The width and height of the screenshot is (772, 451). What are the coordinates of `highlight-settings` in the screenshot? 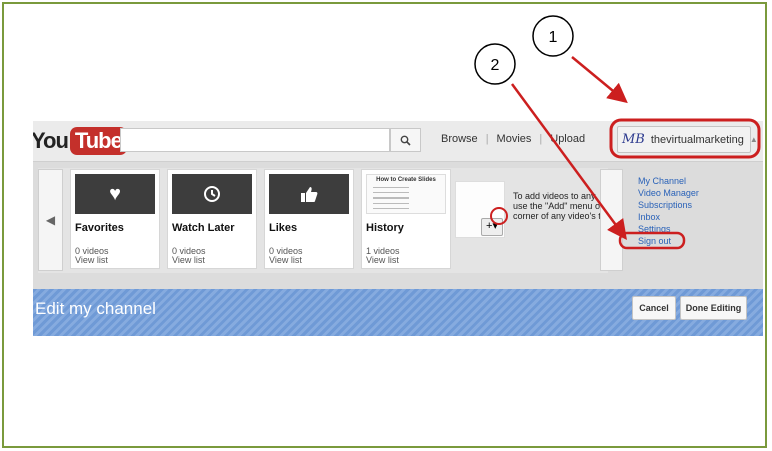 It's located at (652, 240).